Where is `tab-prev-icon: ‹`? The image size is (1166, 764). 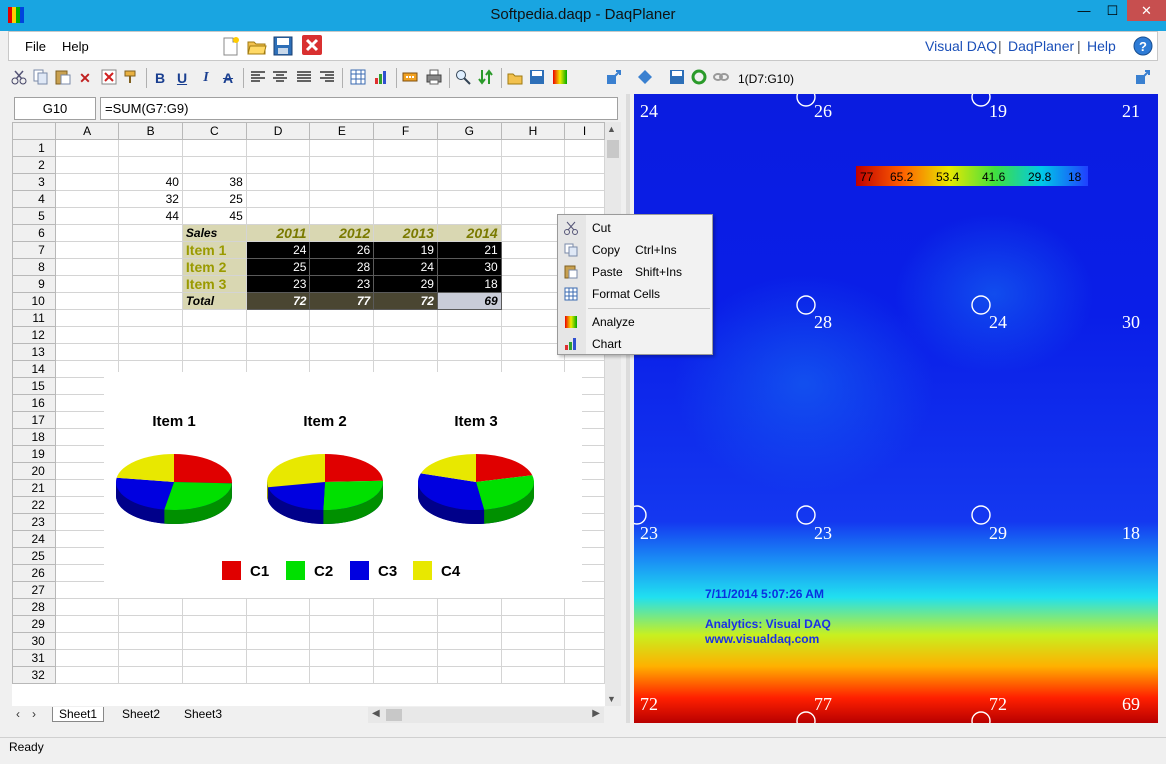 tab-prev-icon: ‹ is located at coordinates (18, 714).